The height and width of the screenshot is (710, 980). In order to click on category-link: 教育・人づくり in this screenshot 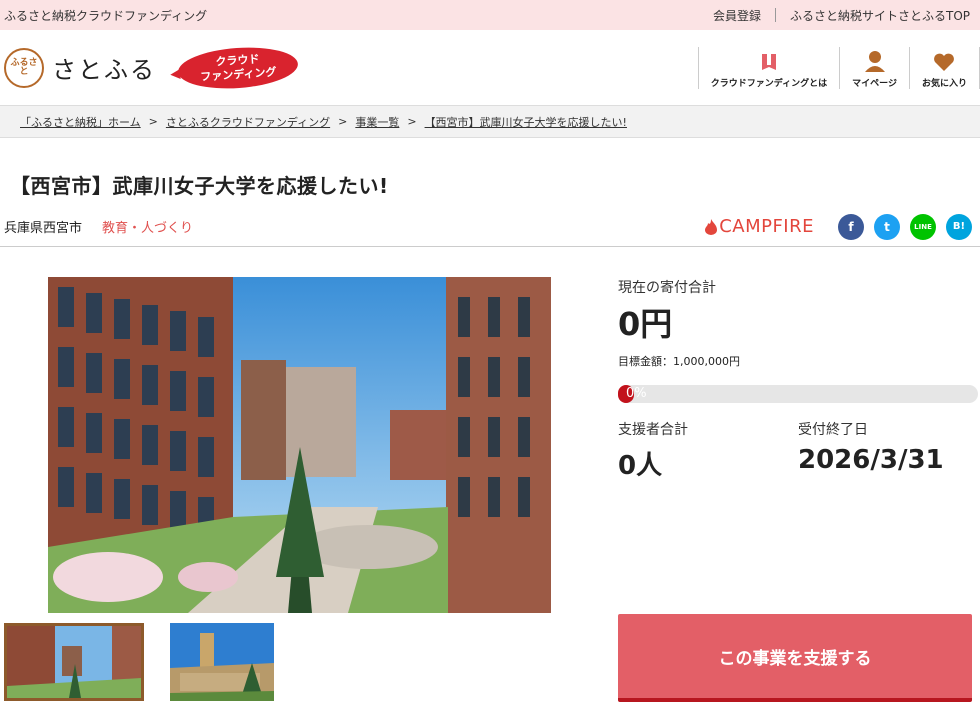, I will do `click(147, 226)`.